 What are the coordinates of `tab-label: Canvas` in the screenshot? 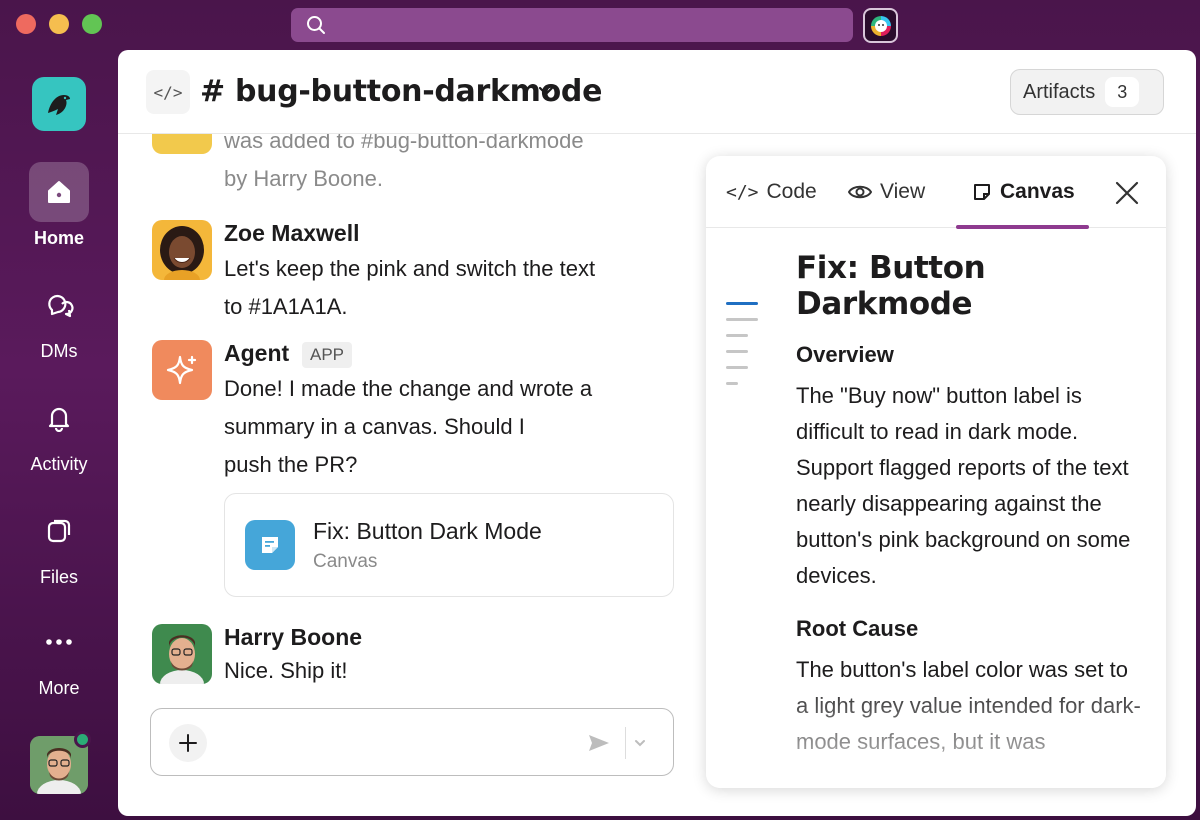 It's located at (1037, 191).